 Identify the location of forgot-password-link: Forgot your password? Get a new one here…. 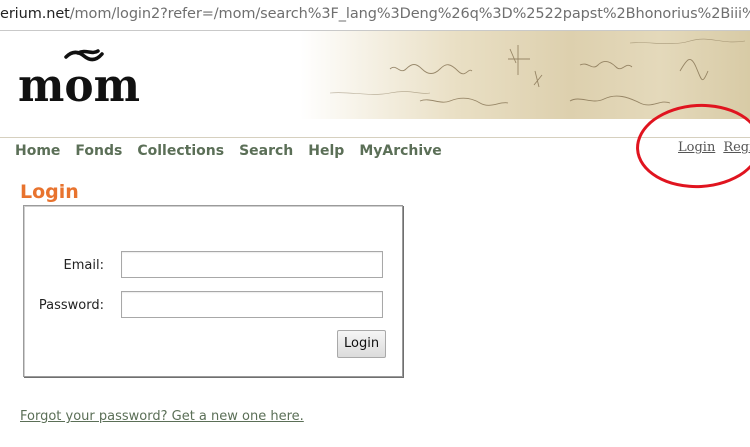
(162, 416).